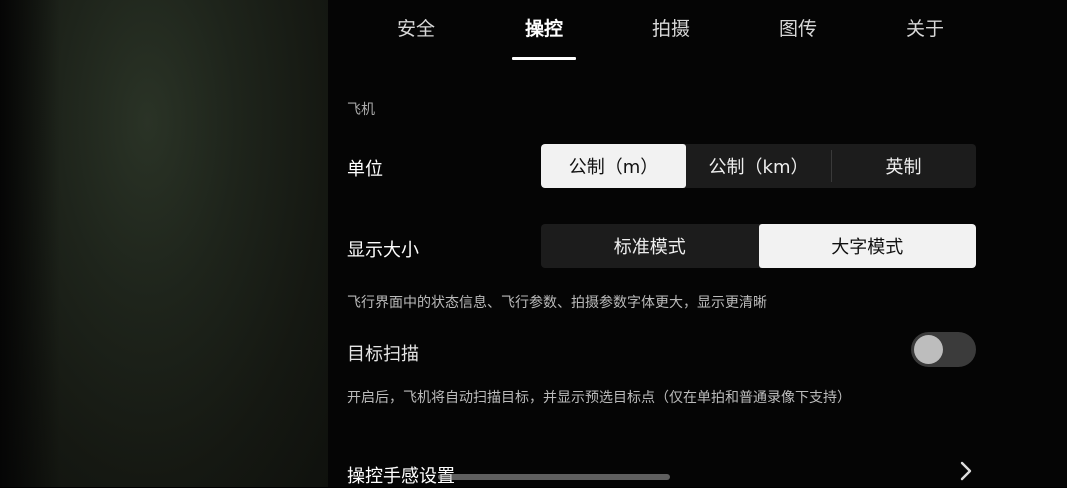  Describe the element at coordinates (361, 110) in the screenshot. I see `section-header-aircraft: 飞机` at that location.